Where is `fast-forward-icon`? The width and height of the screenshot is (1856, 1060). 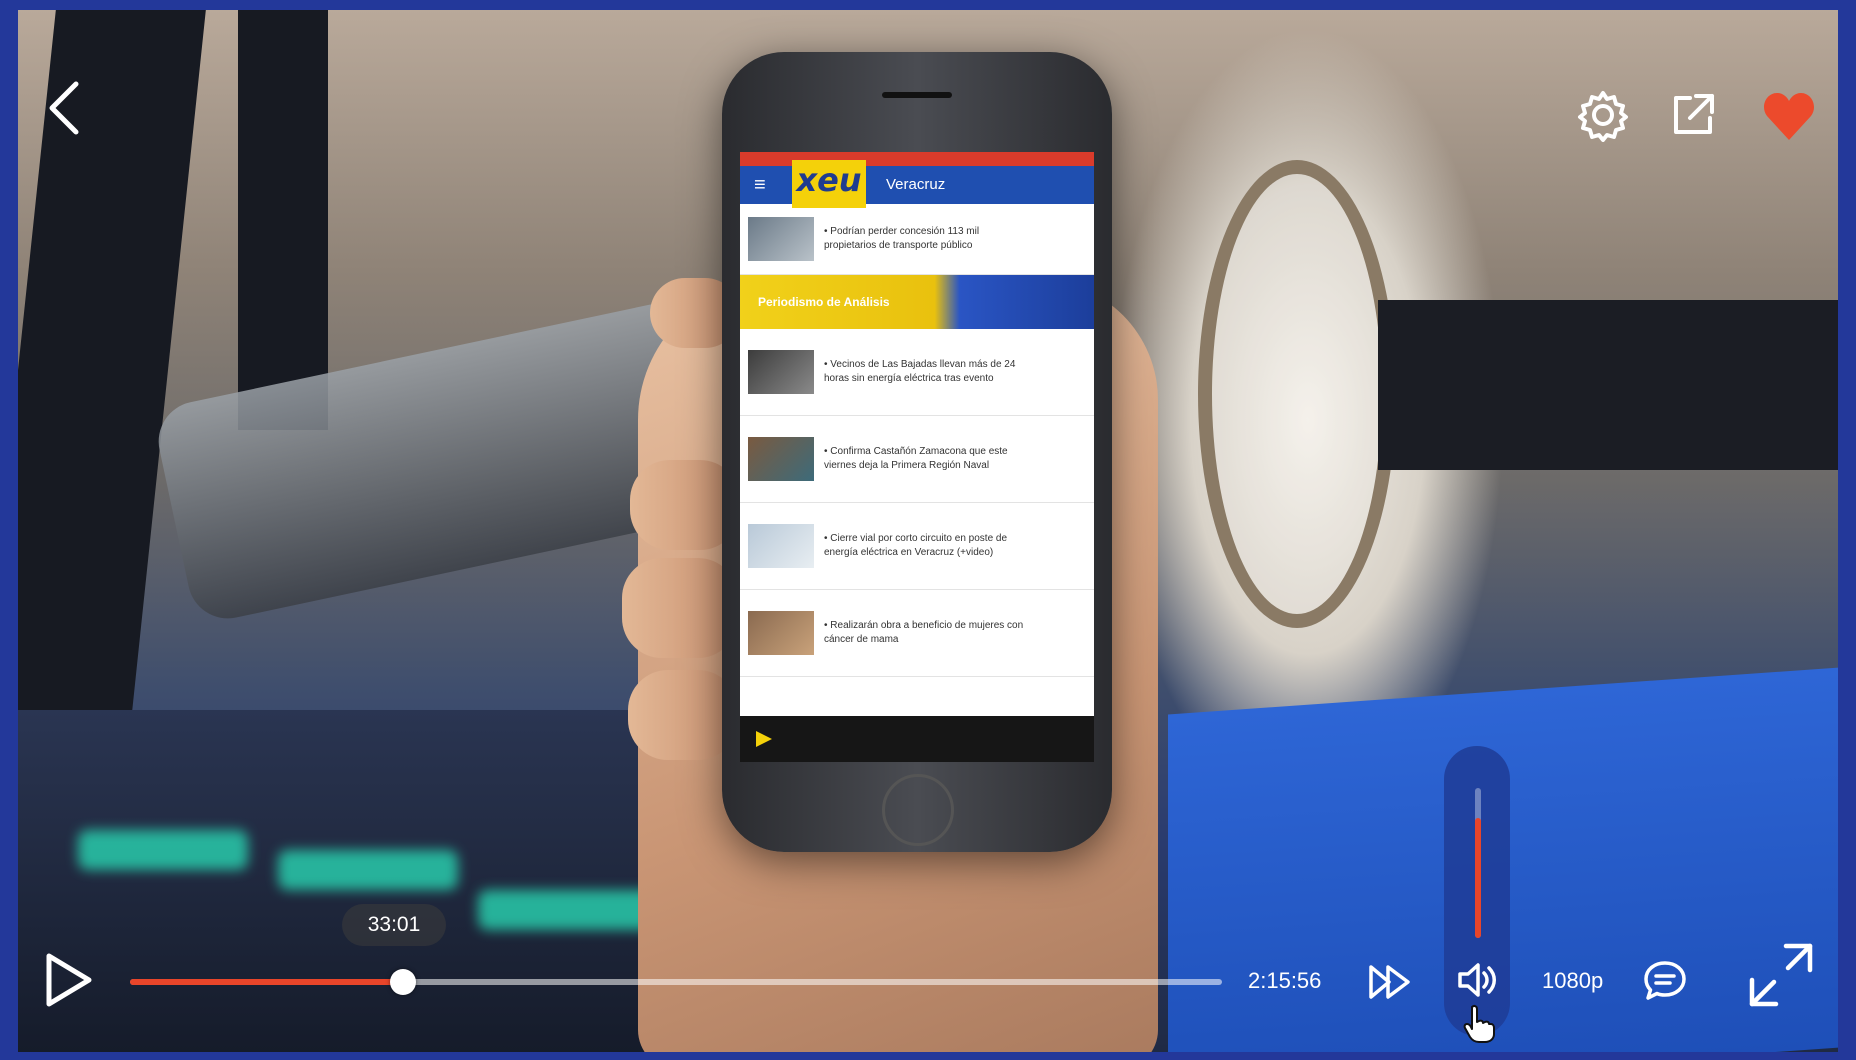
fast-forward-icon is located at coordinates (1389, 982).